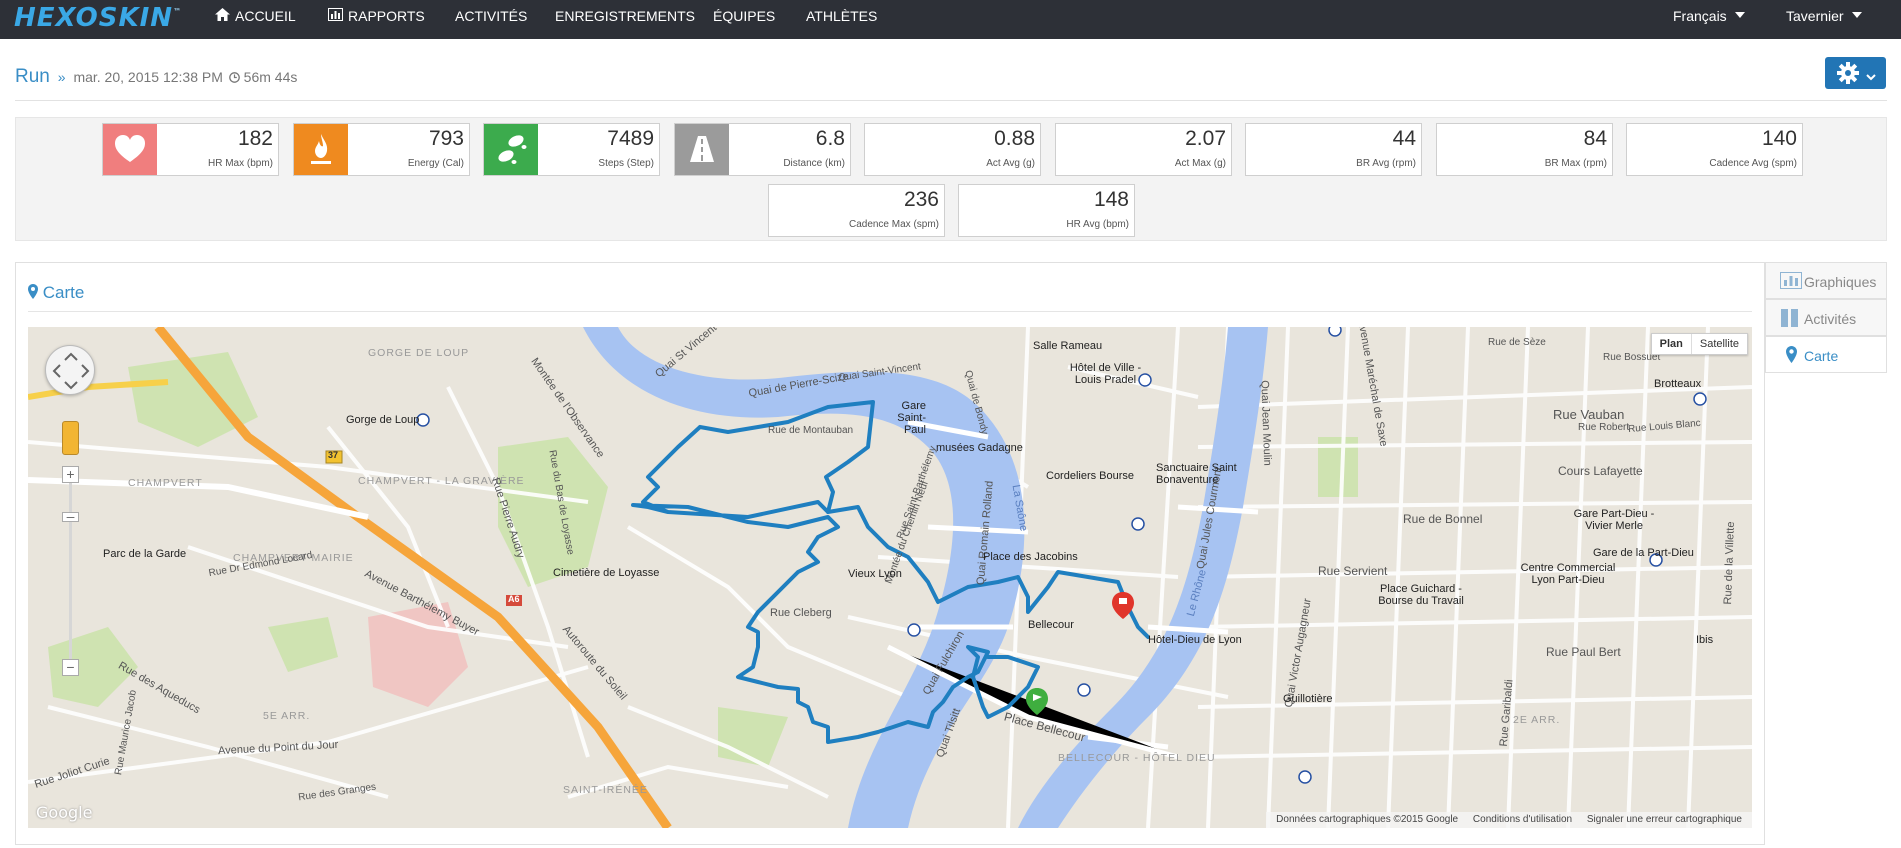 The image size is (1901, 848). Describe the element at coordinates (1443, 519) in the screenshot. I see `street-label: Rue de Bonnel` at that location.